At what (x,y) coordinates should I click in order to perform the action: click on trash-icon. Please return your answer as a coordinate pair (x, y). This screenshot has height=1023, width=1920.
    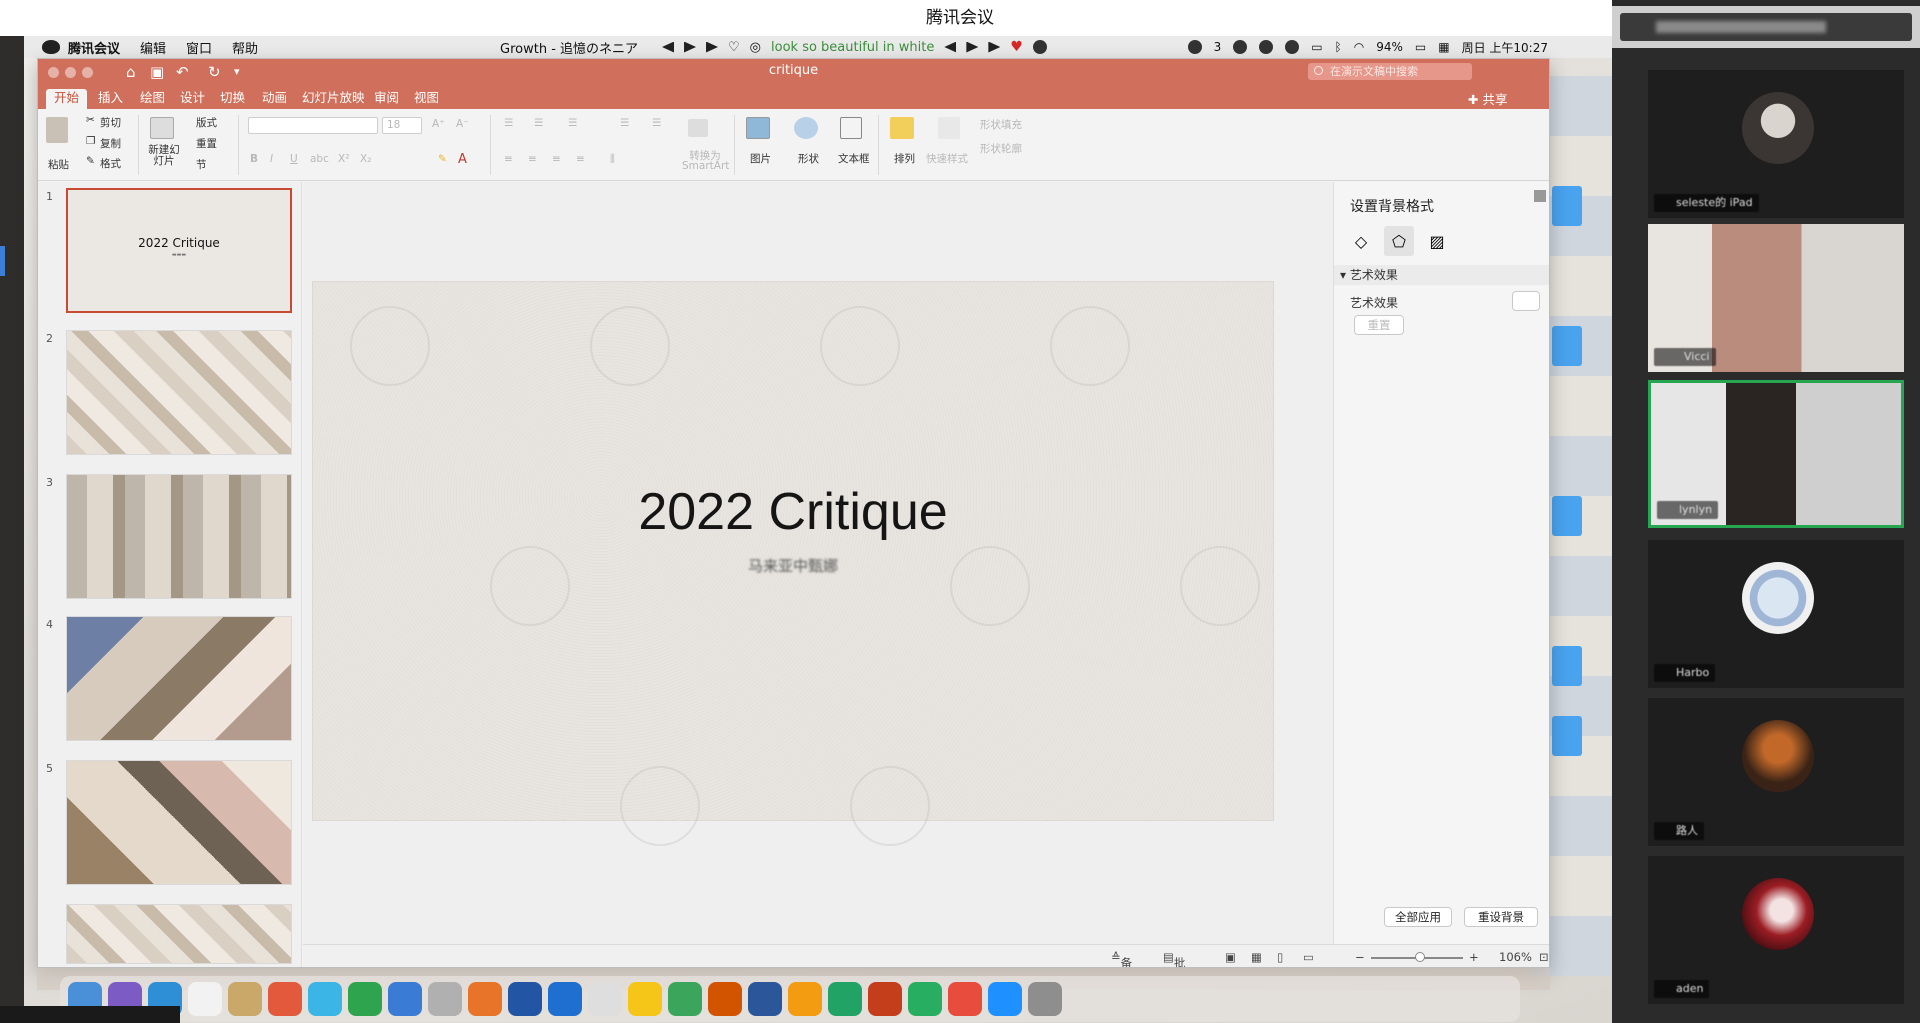
    Looking at the image, I should click on (1045, 999).